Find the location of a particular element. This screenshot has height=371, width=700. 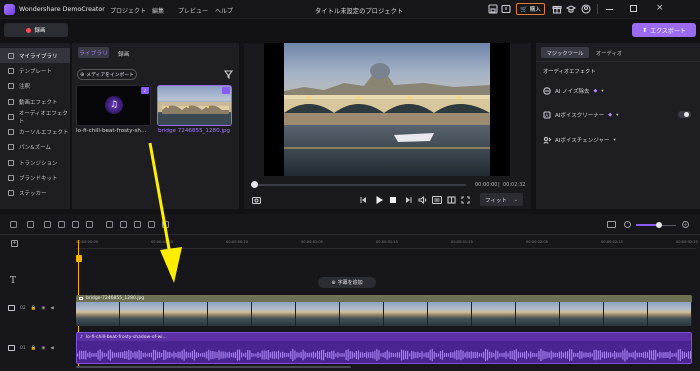

fit-dropdown: フィット ⌄ is located at coordinates (501, 199).